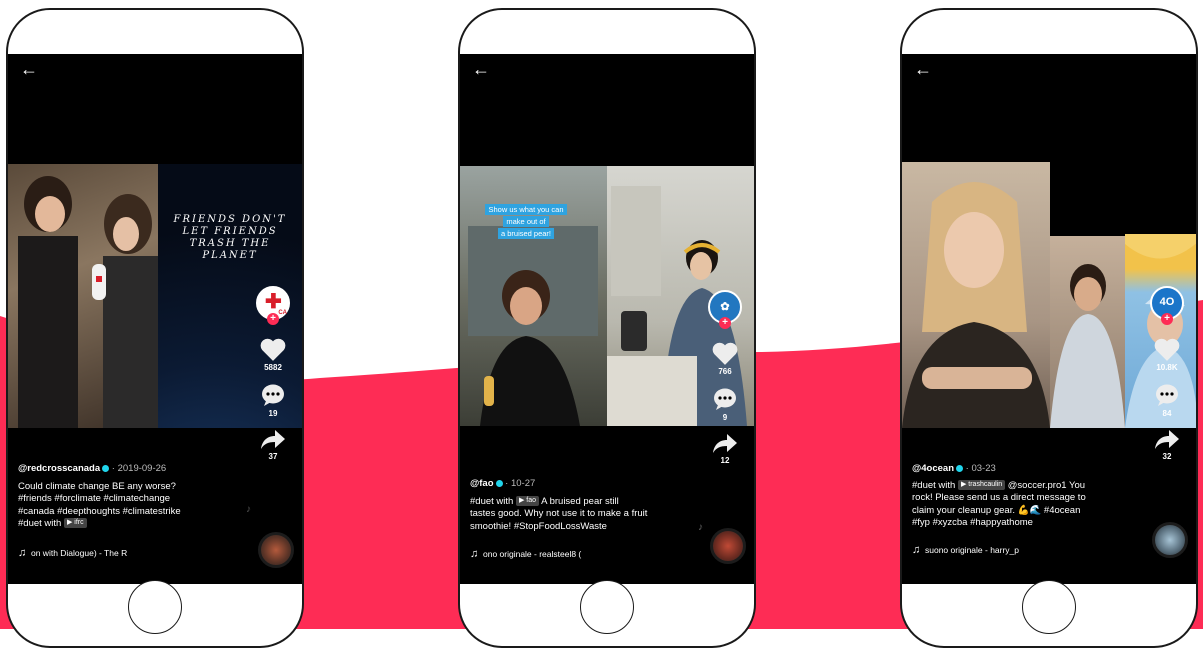 Image resolution: width=1203 pixels, height=648 pixels. Describe the element at coordinates (59, 468) in the screenshot. I see `creator-handle: @redcrosscanada` at that location.